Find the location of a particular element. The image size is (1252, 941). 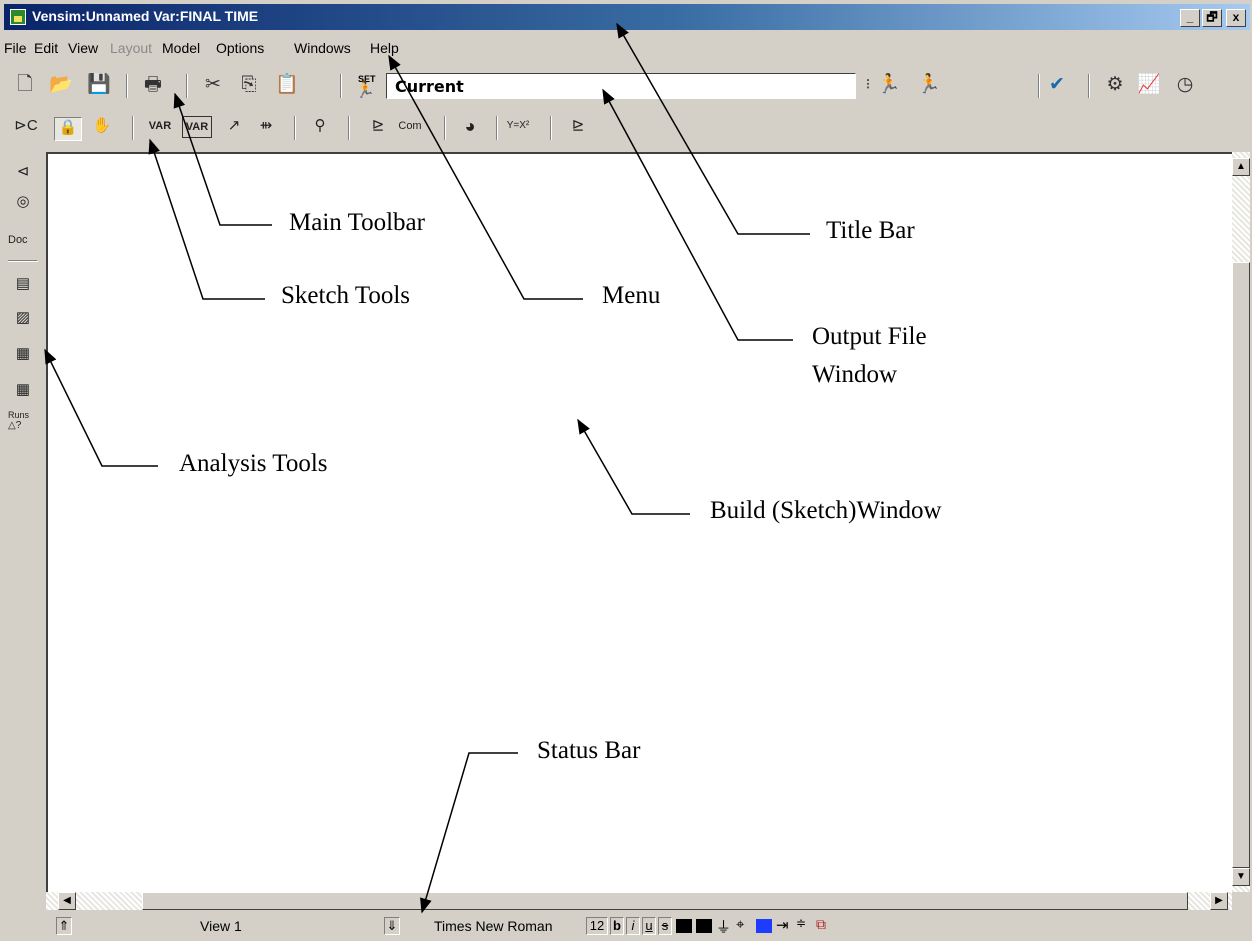

status-bar-label: Status Bar is located at coordinates (589, 750).